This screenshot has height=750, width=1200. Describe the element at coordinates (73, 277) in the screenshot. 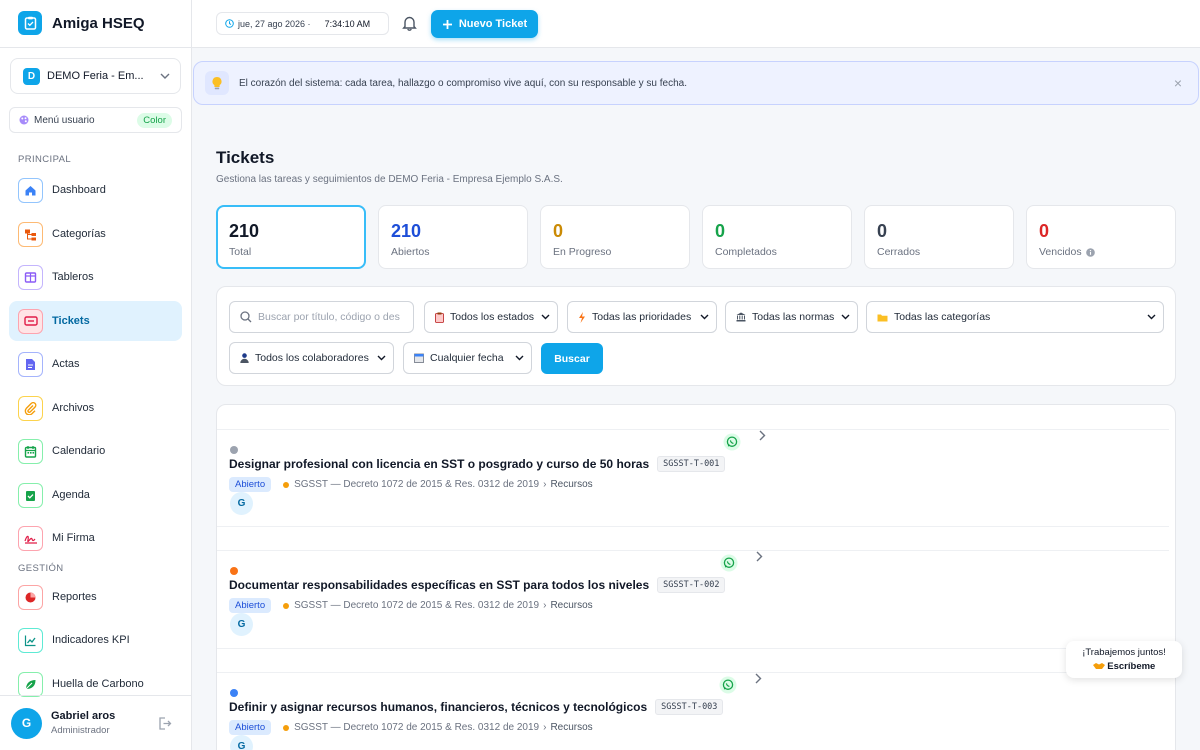

I see `sidebar-item-label: Tableros` at that location.